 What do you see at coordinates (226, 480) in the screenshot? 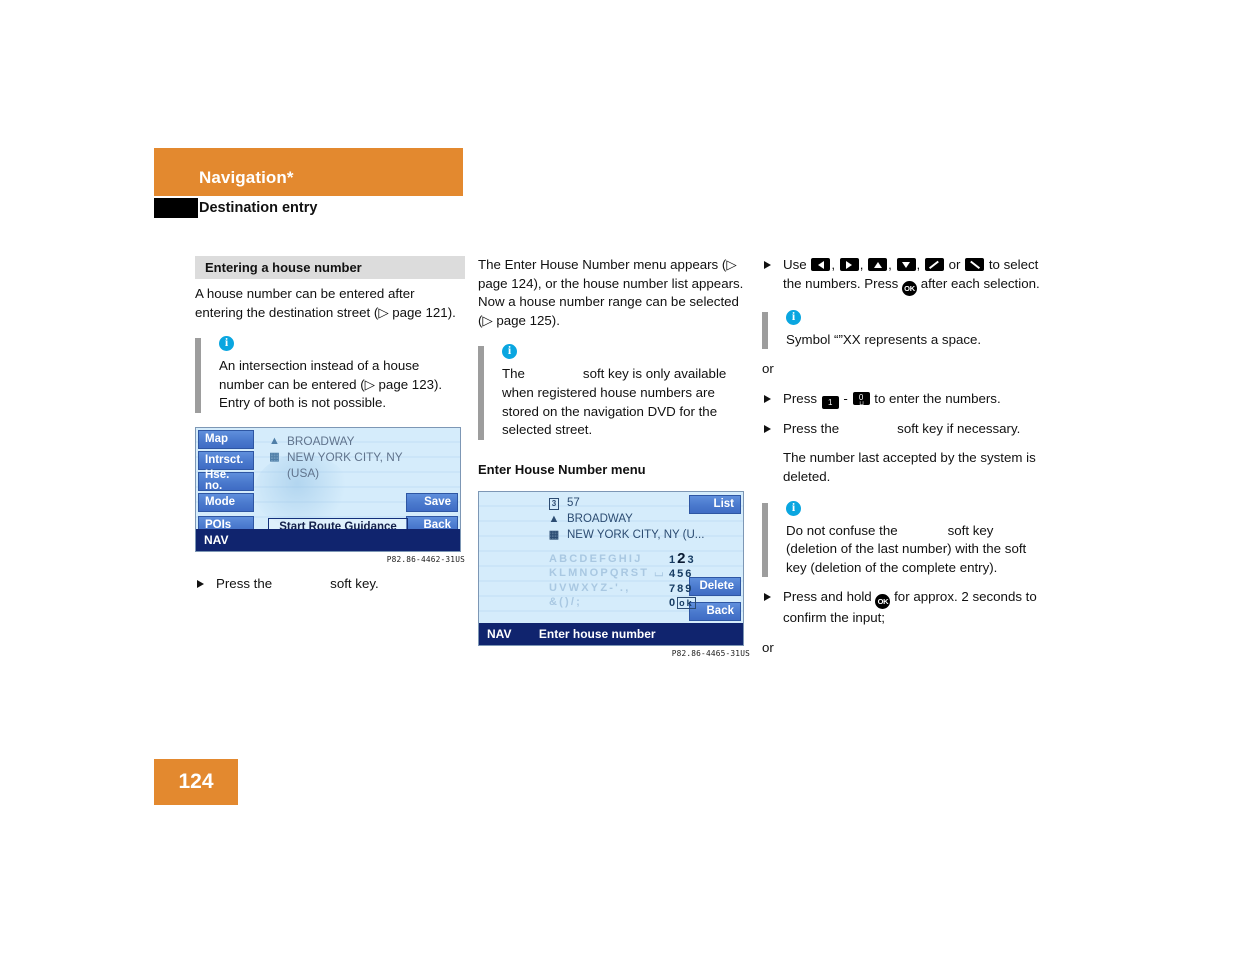
I see `softkey-hse-no: Hse. no.` at bounding box center [226, 480].